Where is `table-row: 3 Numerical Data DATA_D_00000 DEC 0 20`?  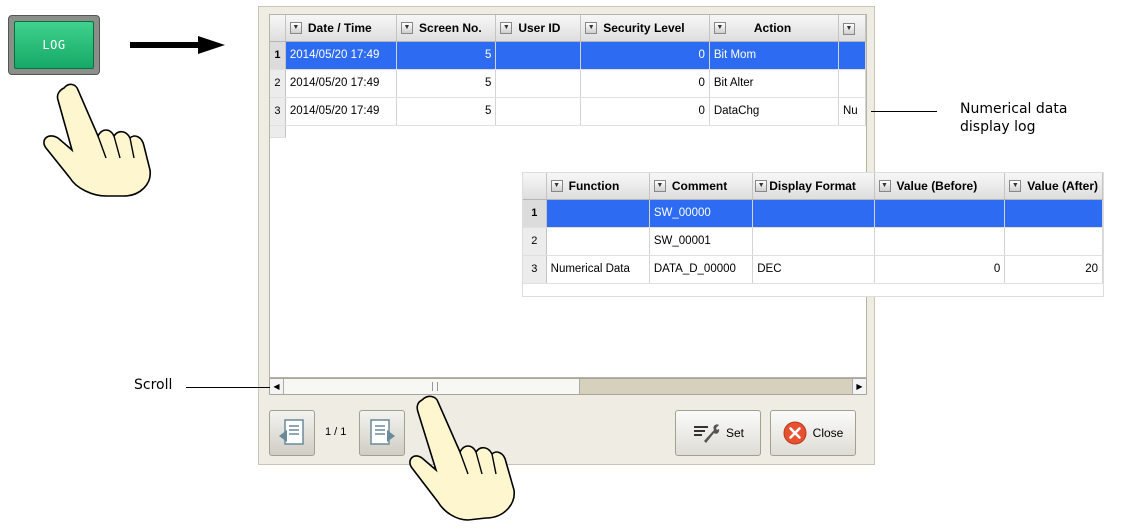 table-row: 3 Numerical Data DATA_D_00000 DEC 0 20 is located at coordinates (813, 269).